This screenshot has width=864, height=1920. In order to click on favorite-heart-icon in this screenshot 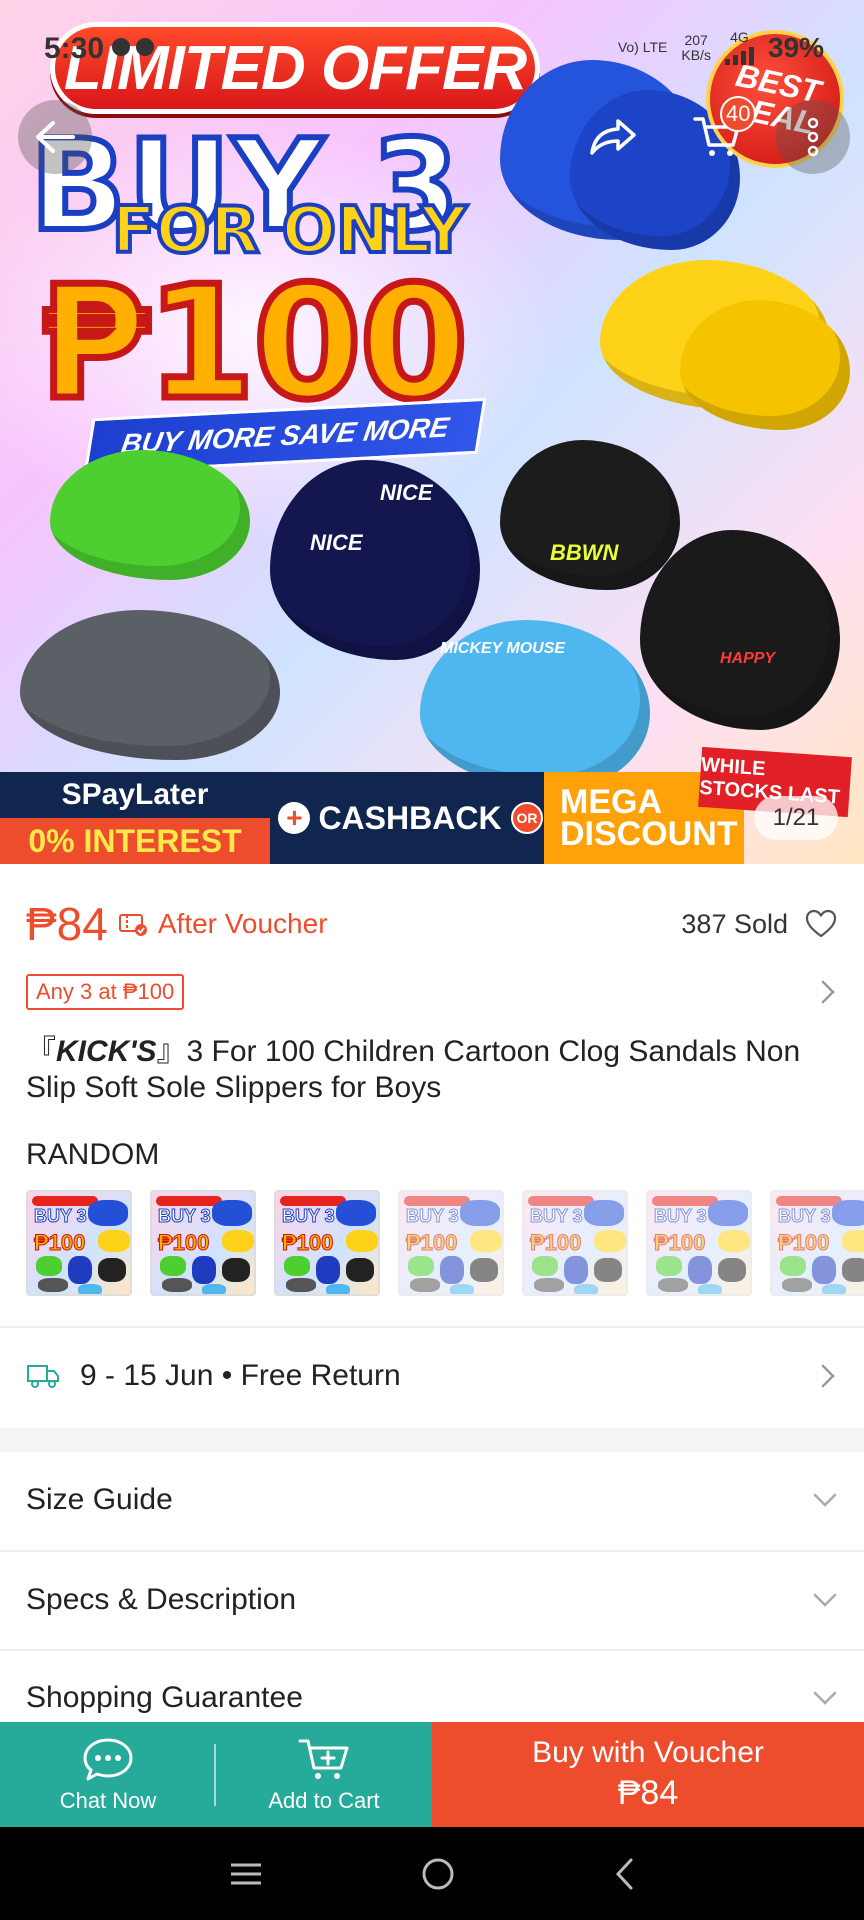, I will do `click(821, 924)`.